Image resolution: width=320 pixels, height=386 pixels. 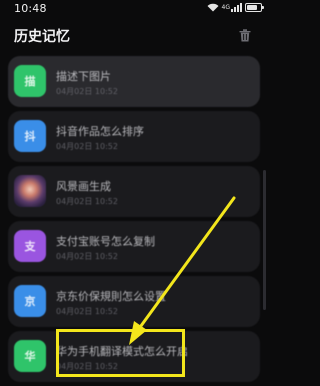 I want to click on history-item-title: 支付宝账号怎么复制, so click(x=105, y=241).